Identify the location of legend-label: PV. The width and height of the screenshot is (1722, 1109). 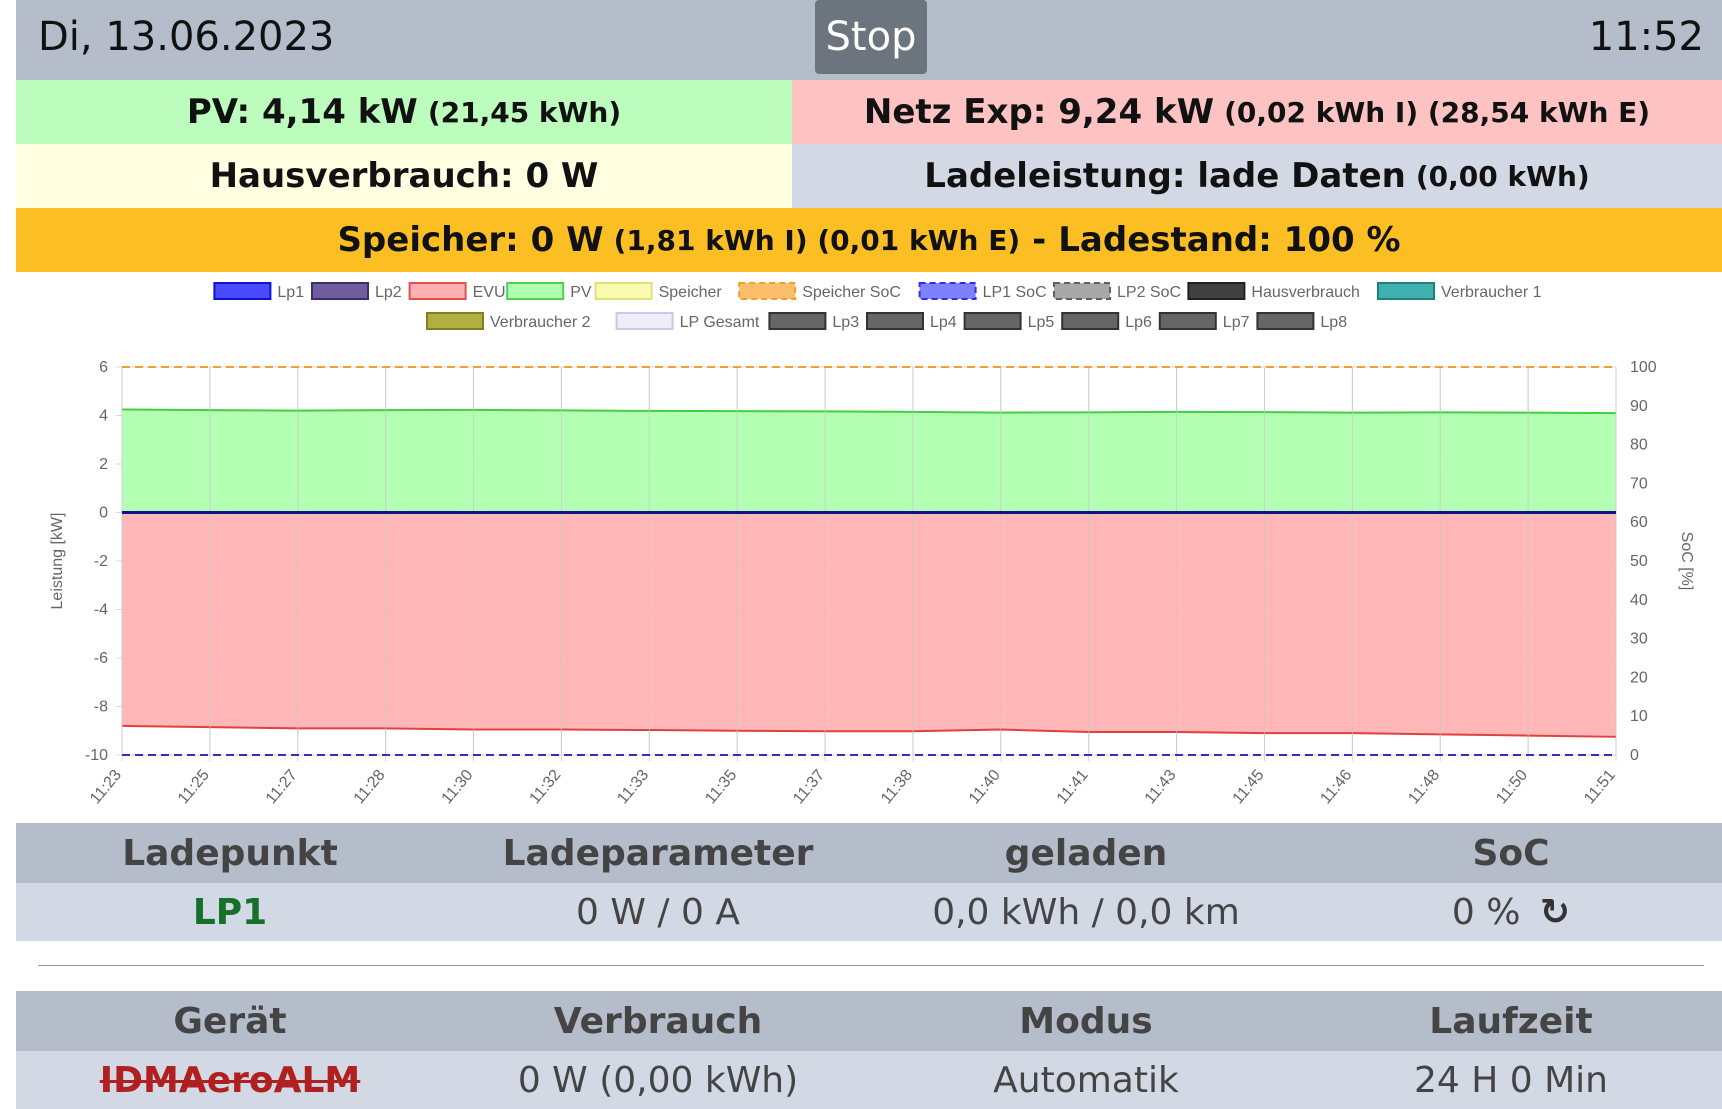
(581, 292).